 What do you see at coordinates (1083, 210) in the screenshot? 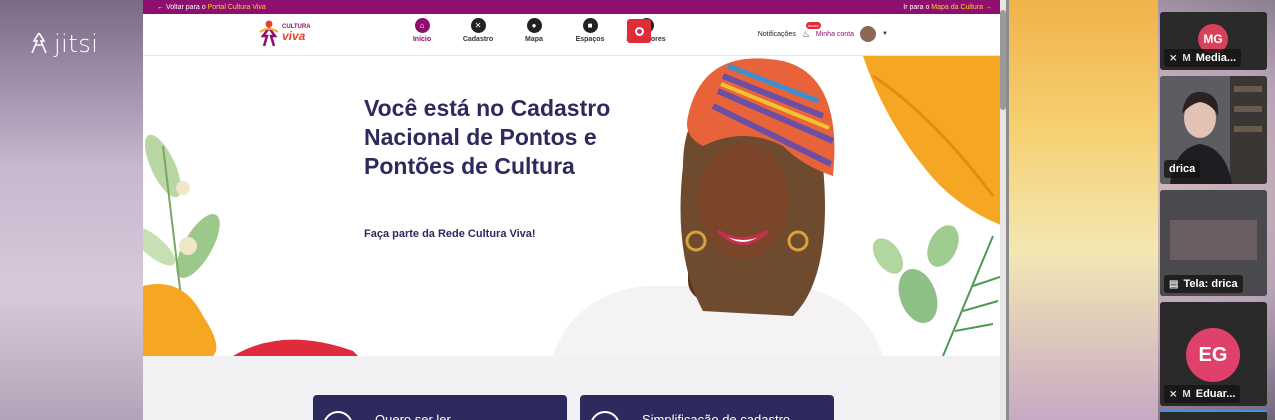
I see `background-right` at bounding box center [1083, 210].